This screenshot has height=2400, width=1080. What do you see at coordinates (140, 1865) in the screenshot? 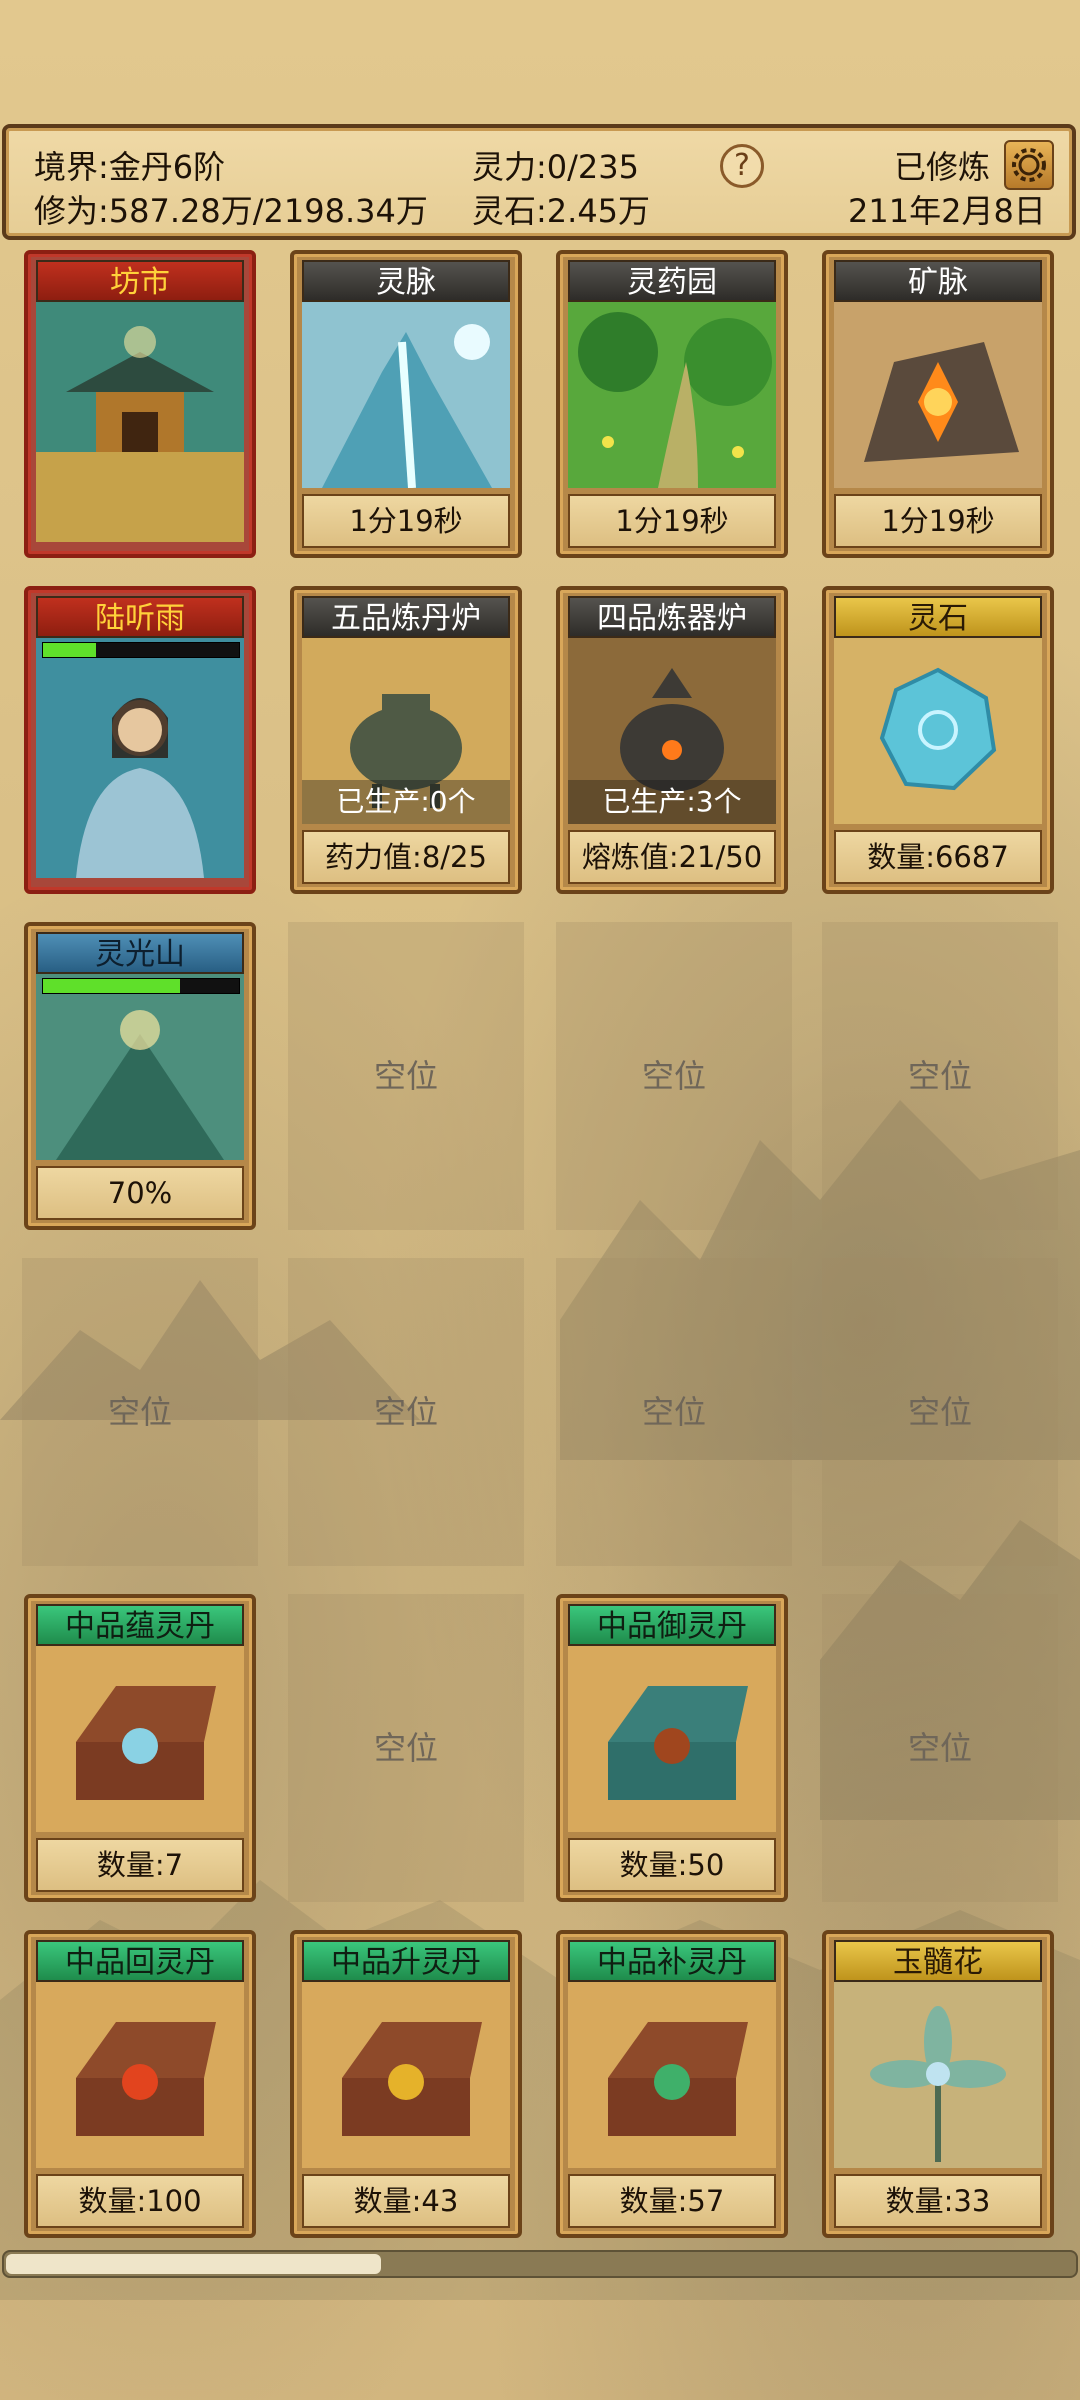
I see `card-footer: 数量:7` at bounding box center [140, 1865].